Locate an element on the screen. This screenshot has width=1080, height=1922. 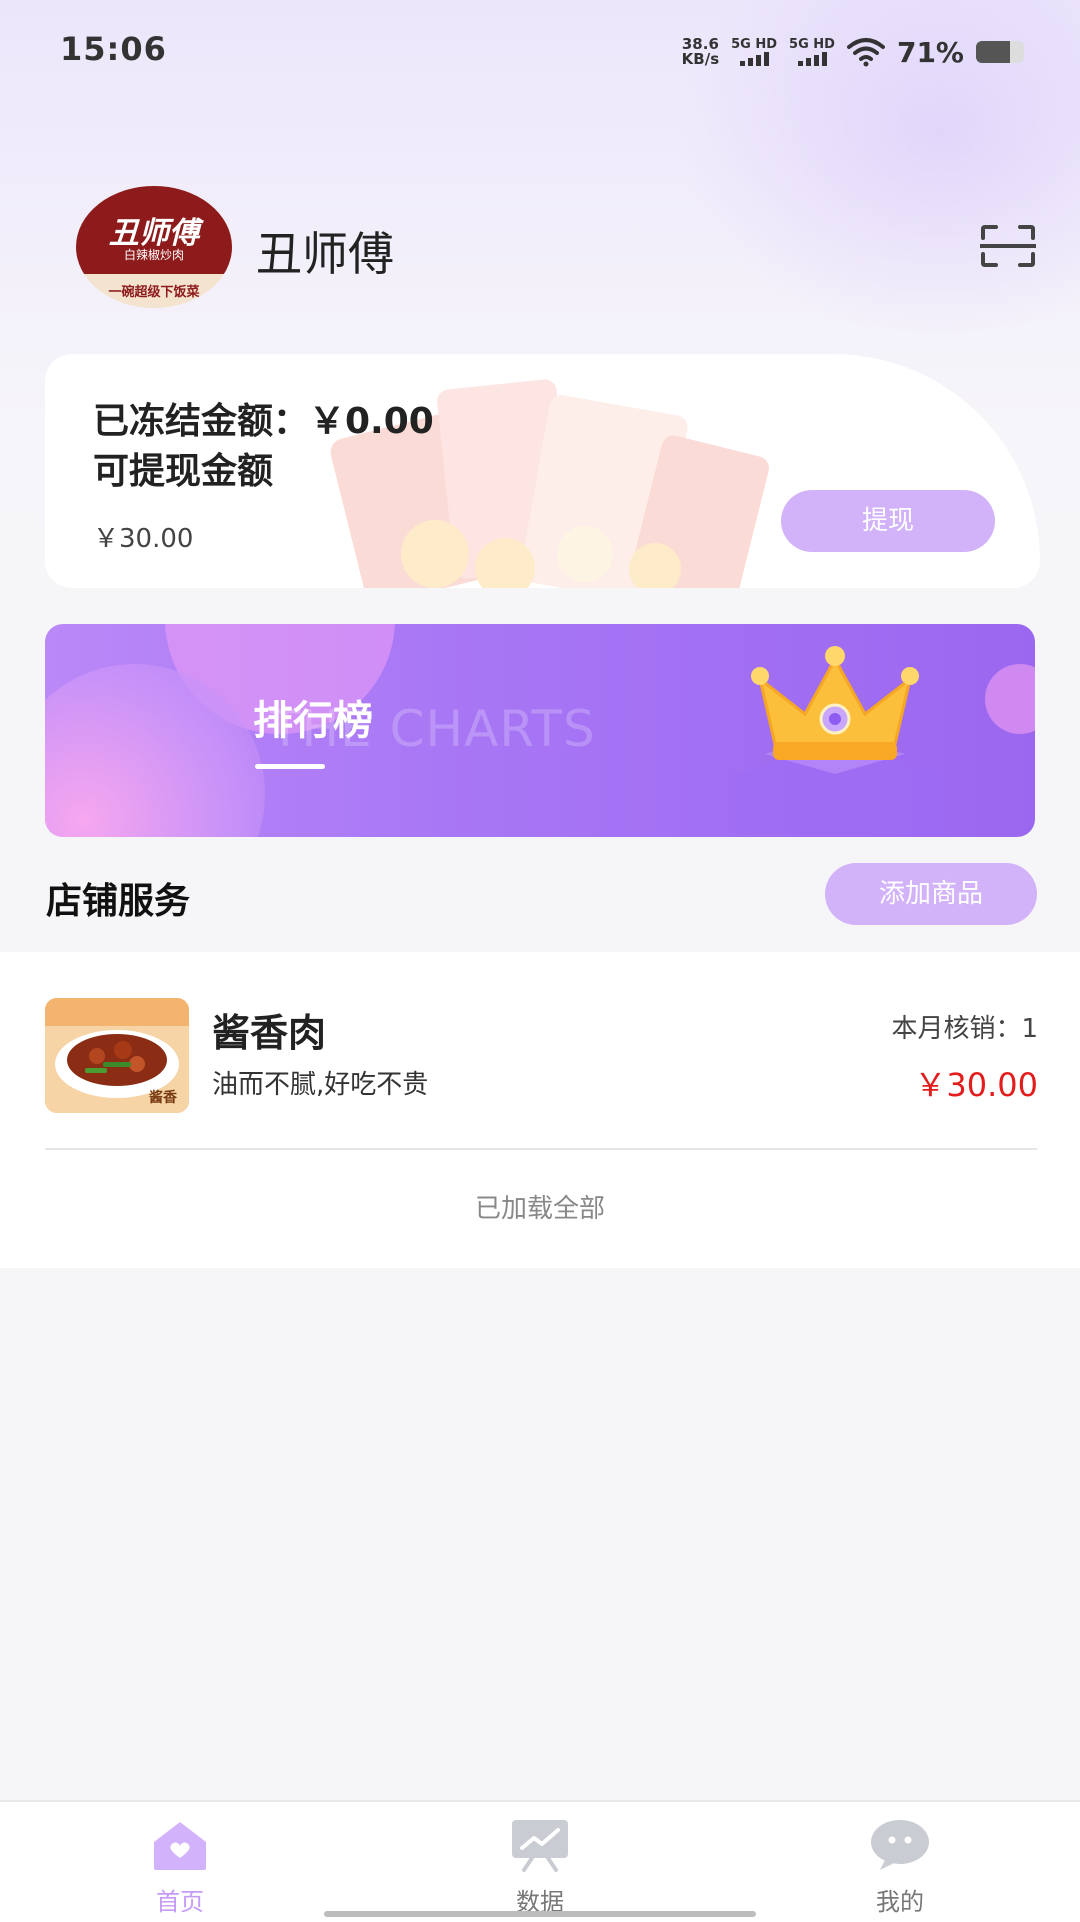
status-indicators: 38.6 KB/s 5G HD 5G HD 71% is located at coordinates (853, 52).